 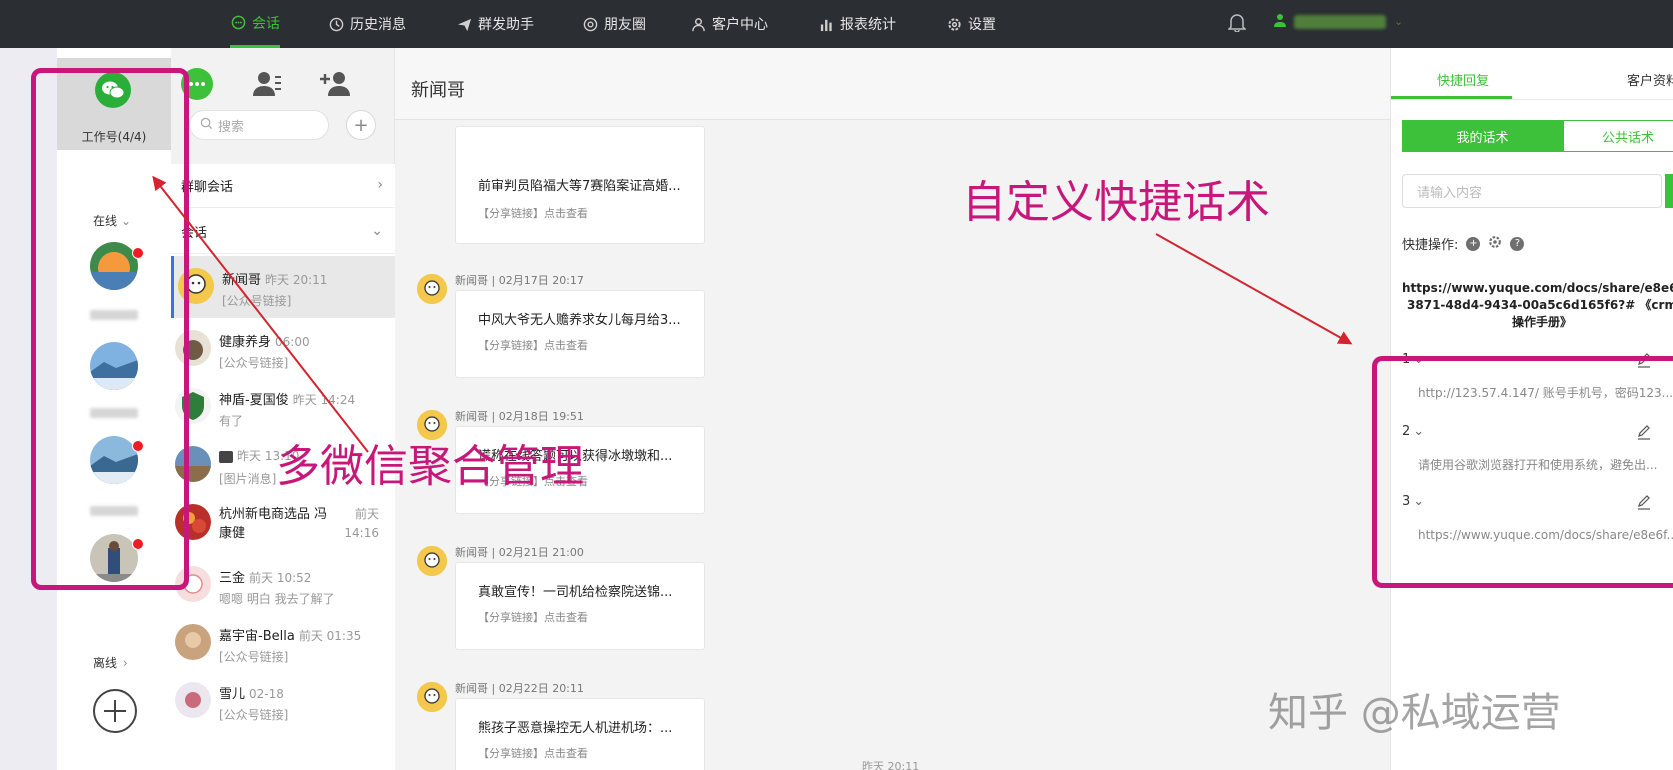 I want to click on help-icon: ?, so click(x=1517, y=243).